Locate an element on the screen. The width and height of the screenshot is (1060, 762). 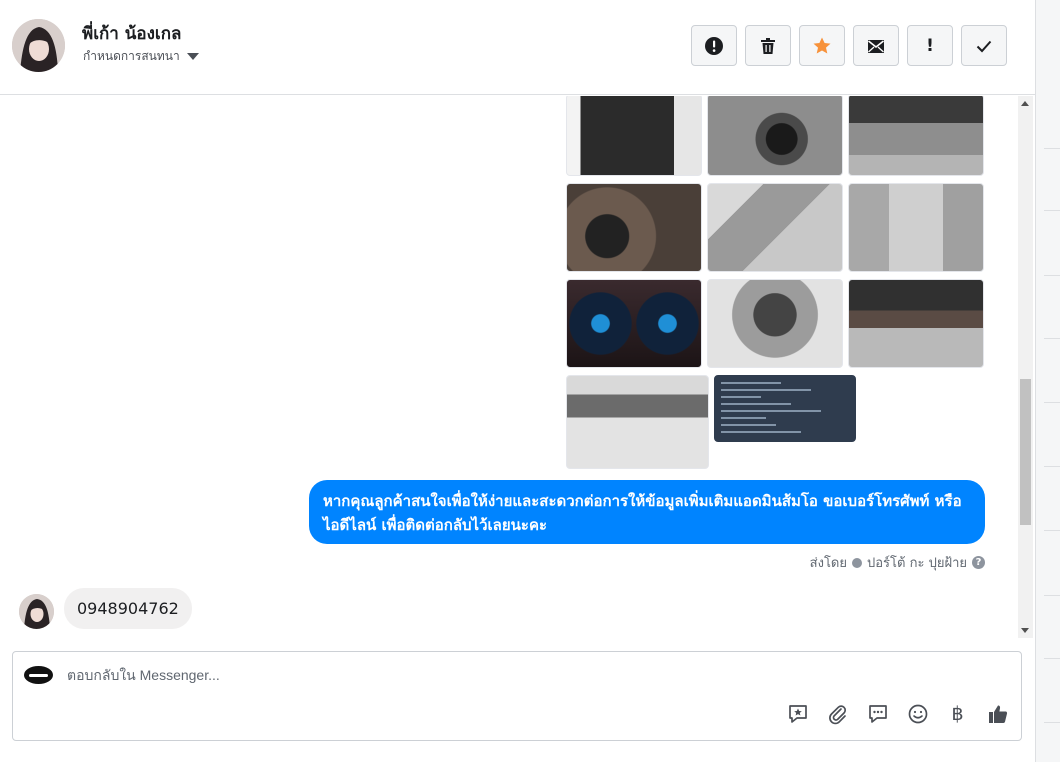
paperclip-icon is located at coordinates (837, 714).